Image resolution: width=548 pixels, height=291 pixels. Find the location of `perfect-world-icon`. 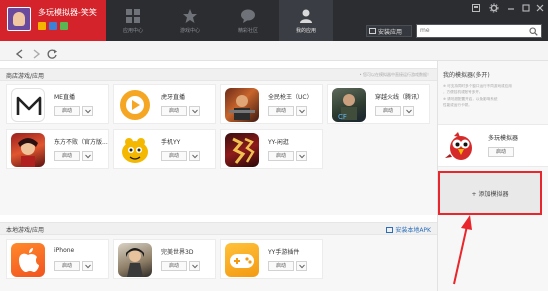

perfect-world-icon is located at coordinates (135, 260).